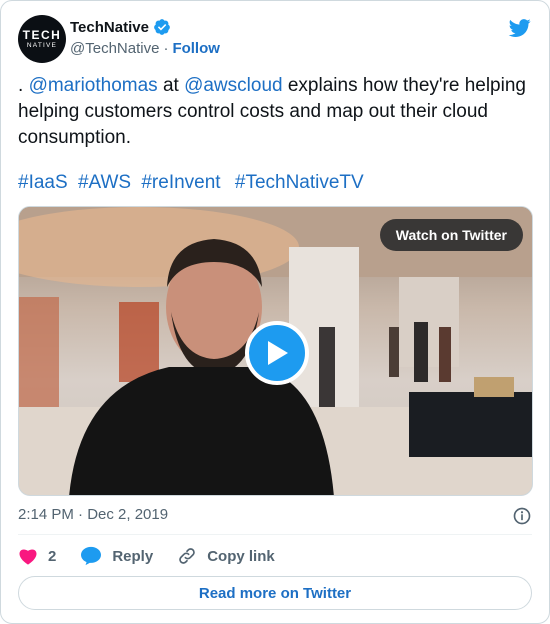 Image resolution: width=550 pixels, height=624 pixels. What do you see at coordinates (93, 85) in the screenshot?
I see `mention-link: @mariothomas` at bounding box center [93, 85].